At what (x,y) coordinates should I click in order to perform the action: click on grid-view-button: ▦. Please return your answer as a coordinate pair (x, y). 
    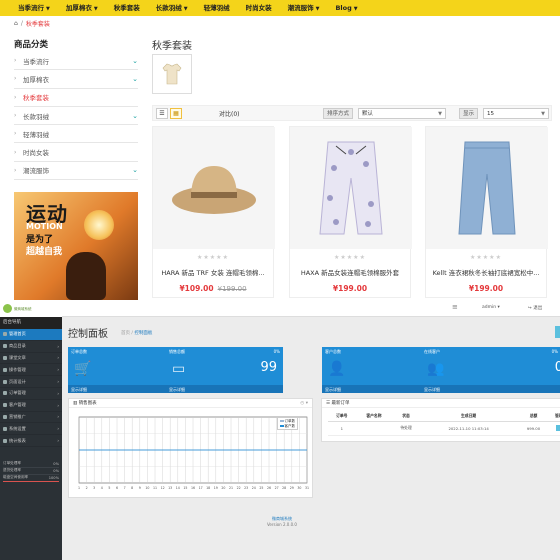
    Looking at the image, I should click on (176, 113).